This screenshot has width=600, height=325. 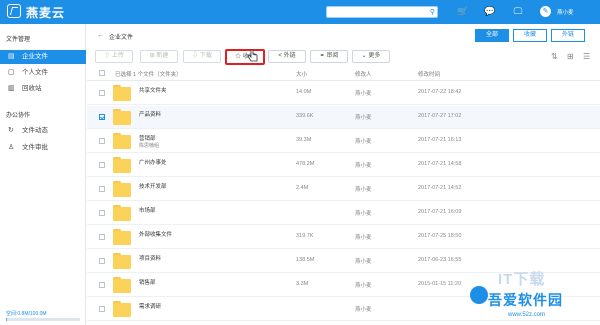 I want to click on upload-button: ⇧ 上传, so click(x=114, y=56).